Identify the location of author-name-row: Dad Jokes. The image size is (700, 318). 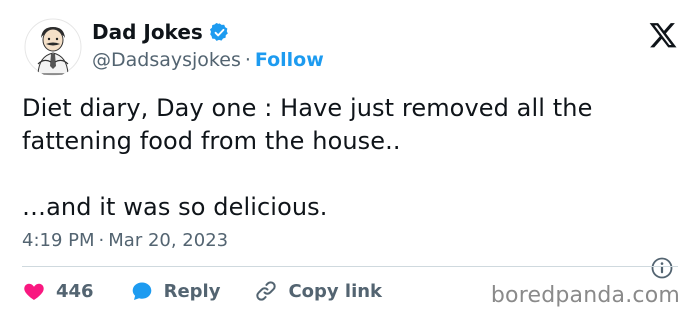
(161, 32).